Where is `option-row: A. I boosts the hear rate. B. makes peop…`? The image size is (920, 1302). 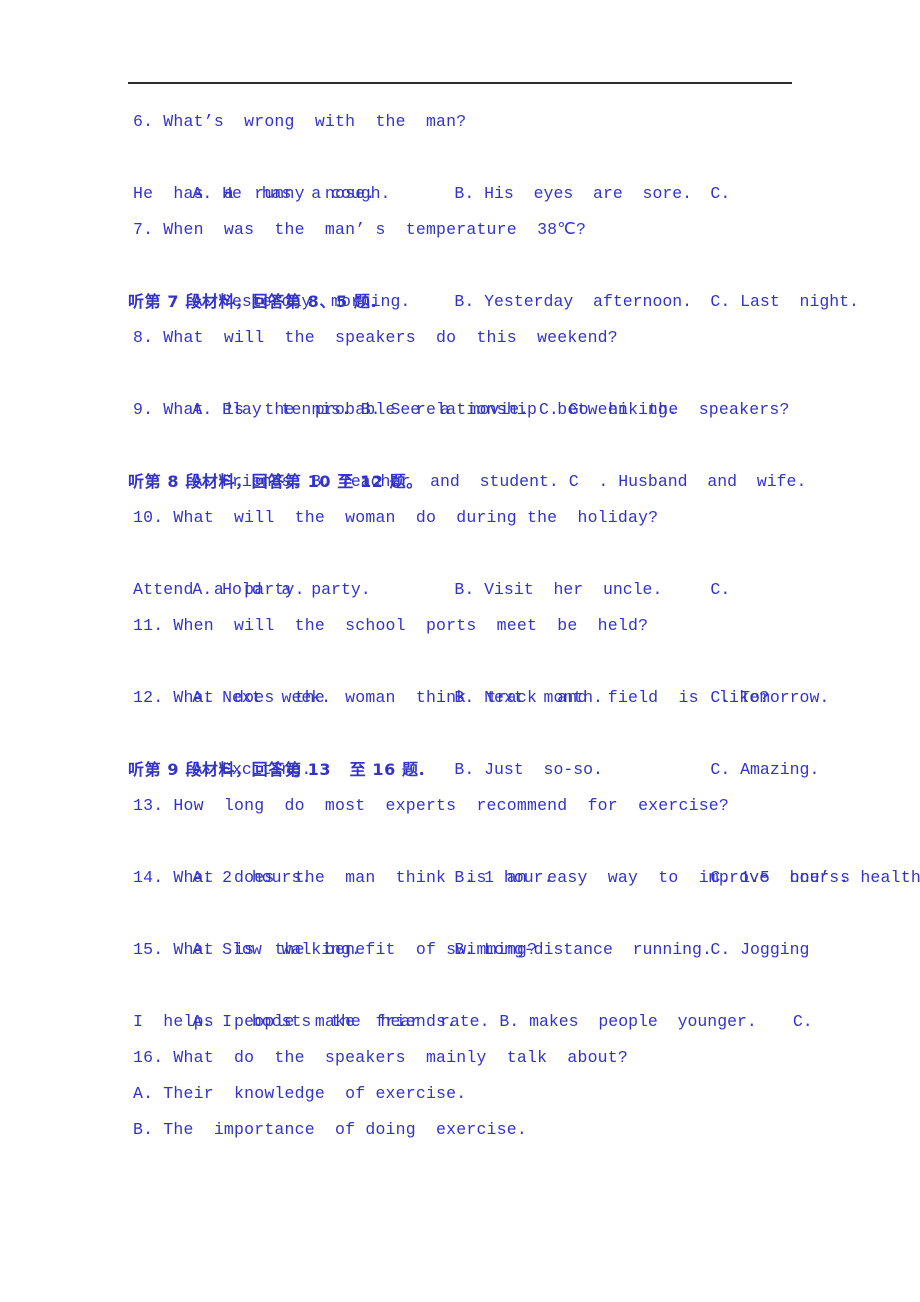 option-row: A. I boosts the hear rate. B. makes peop… is located at coordinates (460, 999).